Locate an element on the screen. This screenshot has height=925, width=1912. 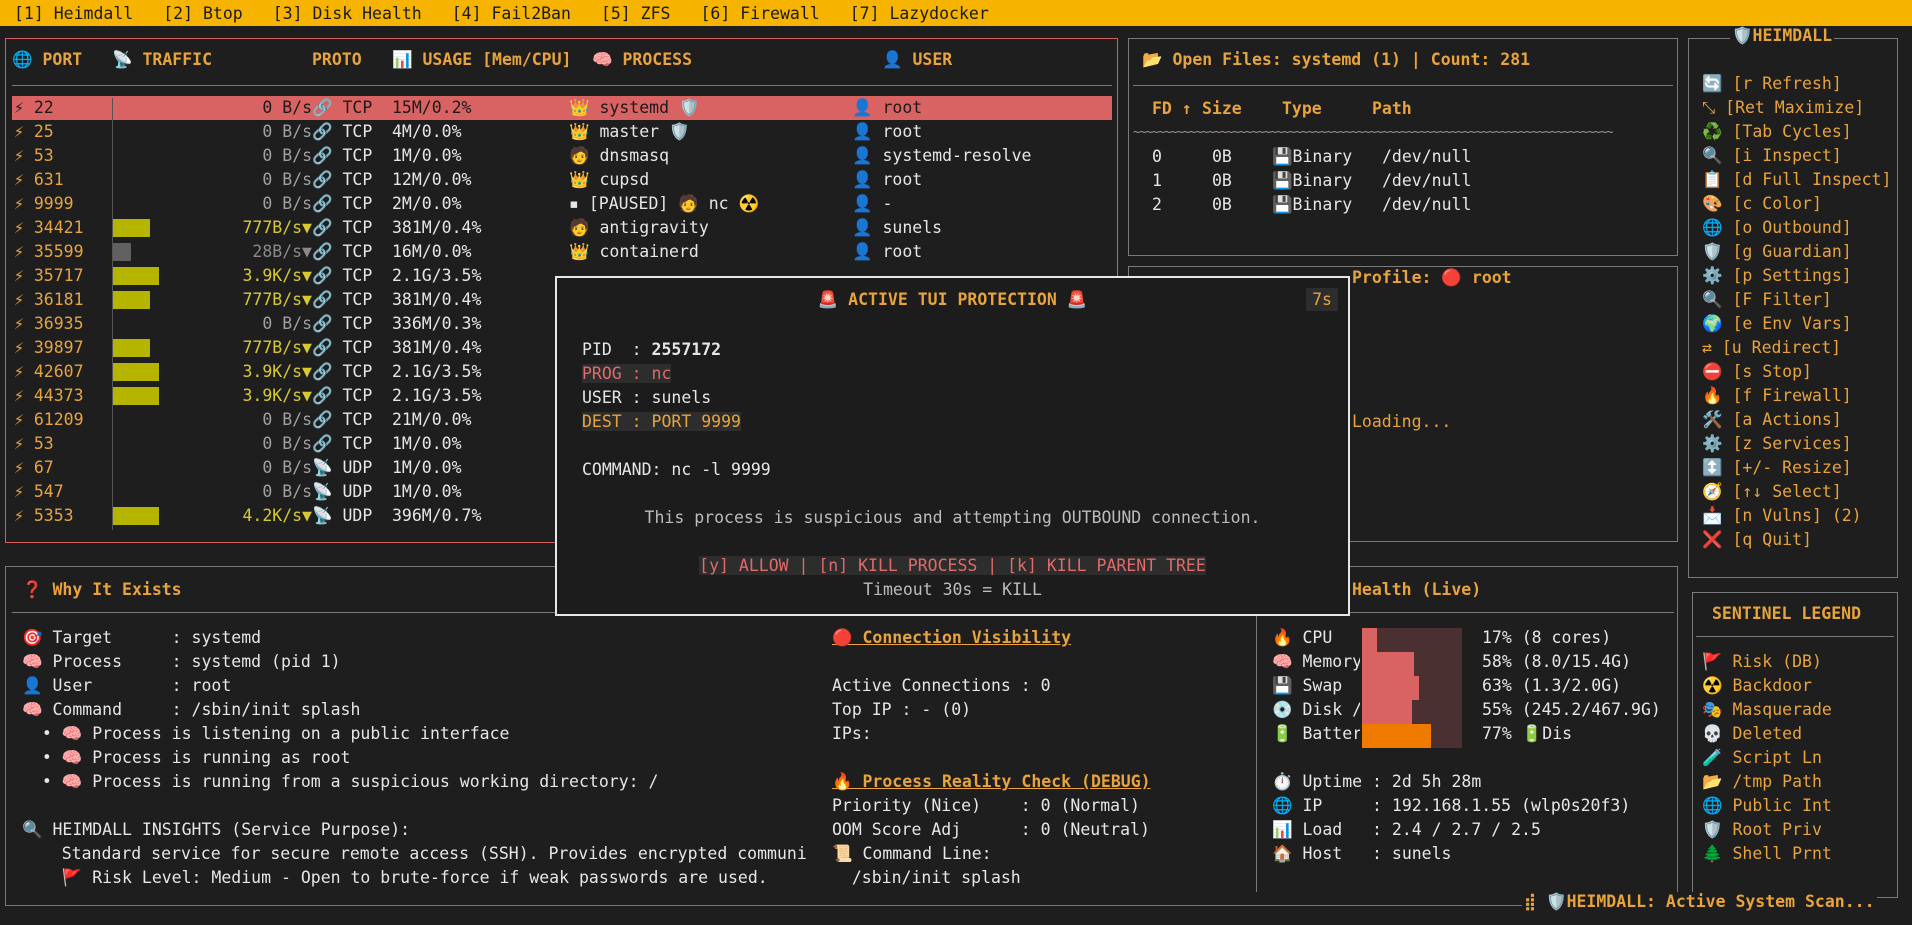
legend-title: SENTINEL LEGEND is located at coordinates (1787, 613).